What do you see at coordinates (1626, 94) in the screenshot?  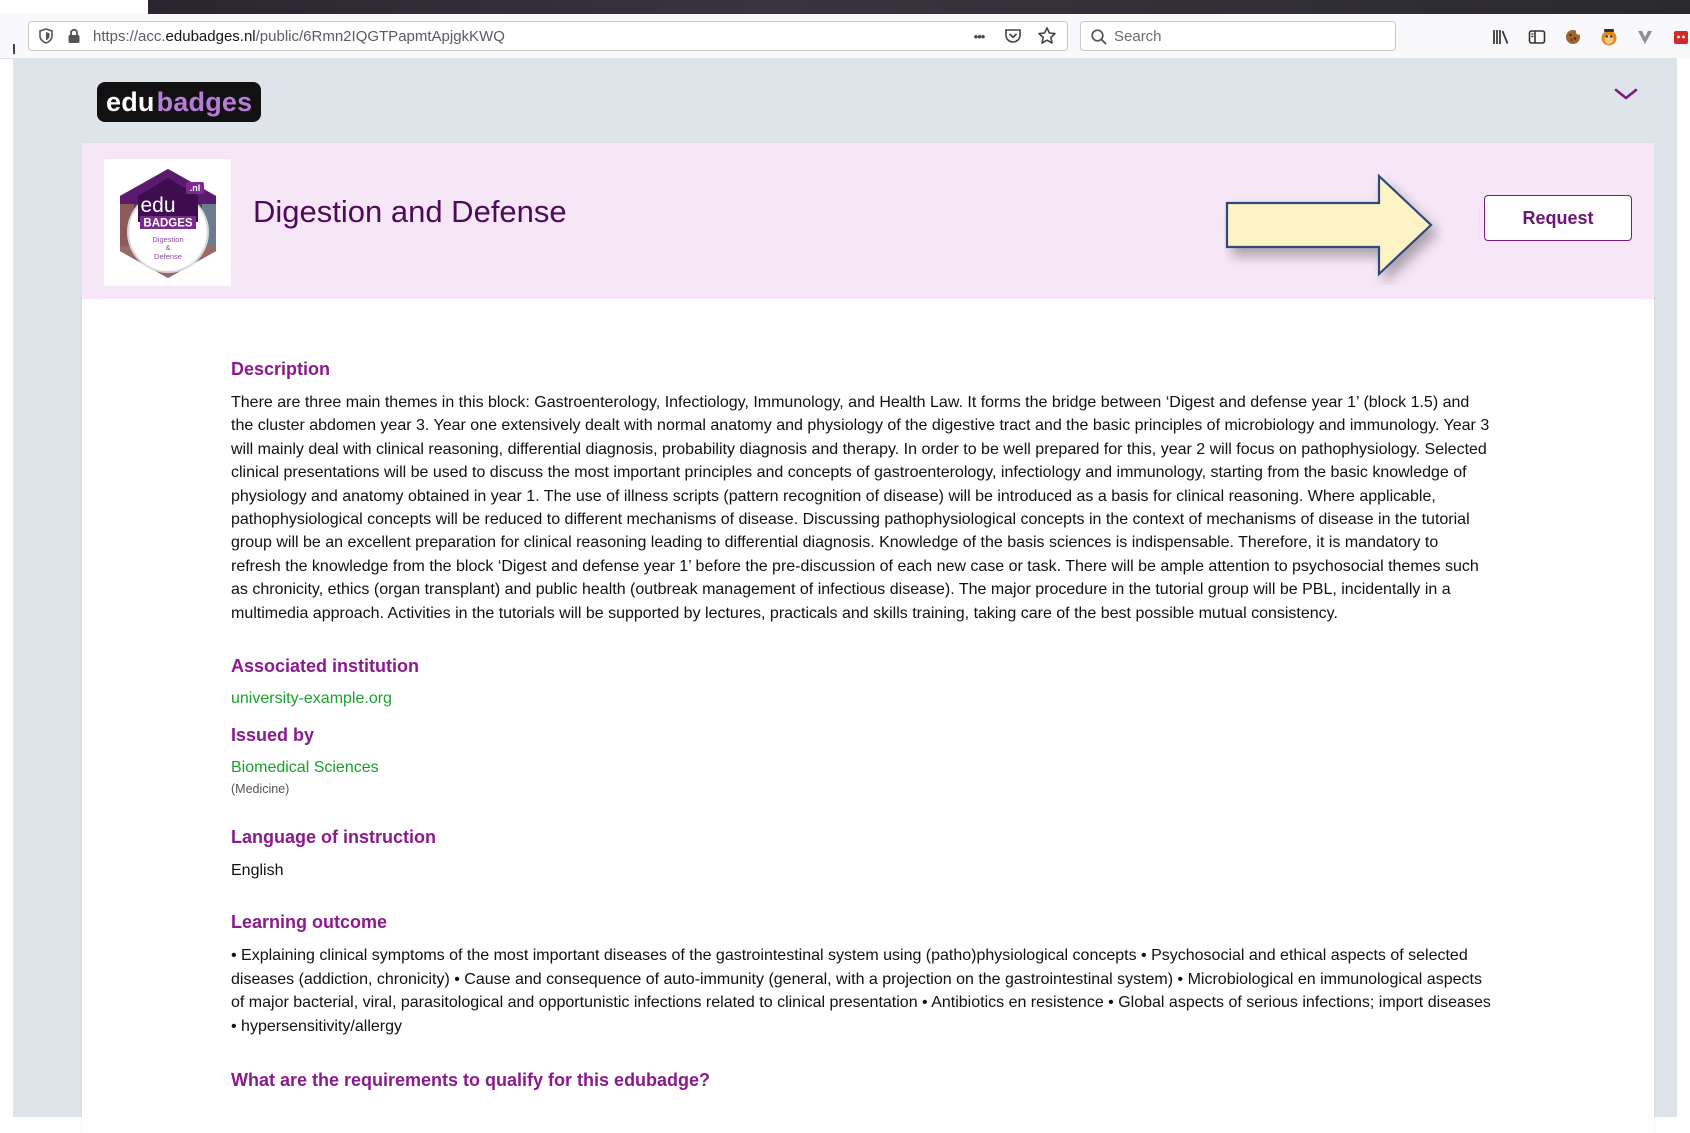 I see `chevron-down-icon` at bounding box center [1626, 94].